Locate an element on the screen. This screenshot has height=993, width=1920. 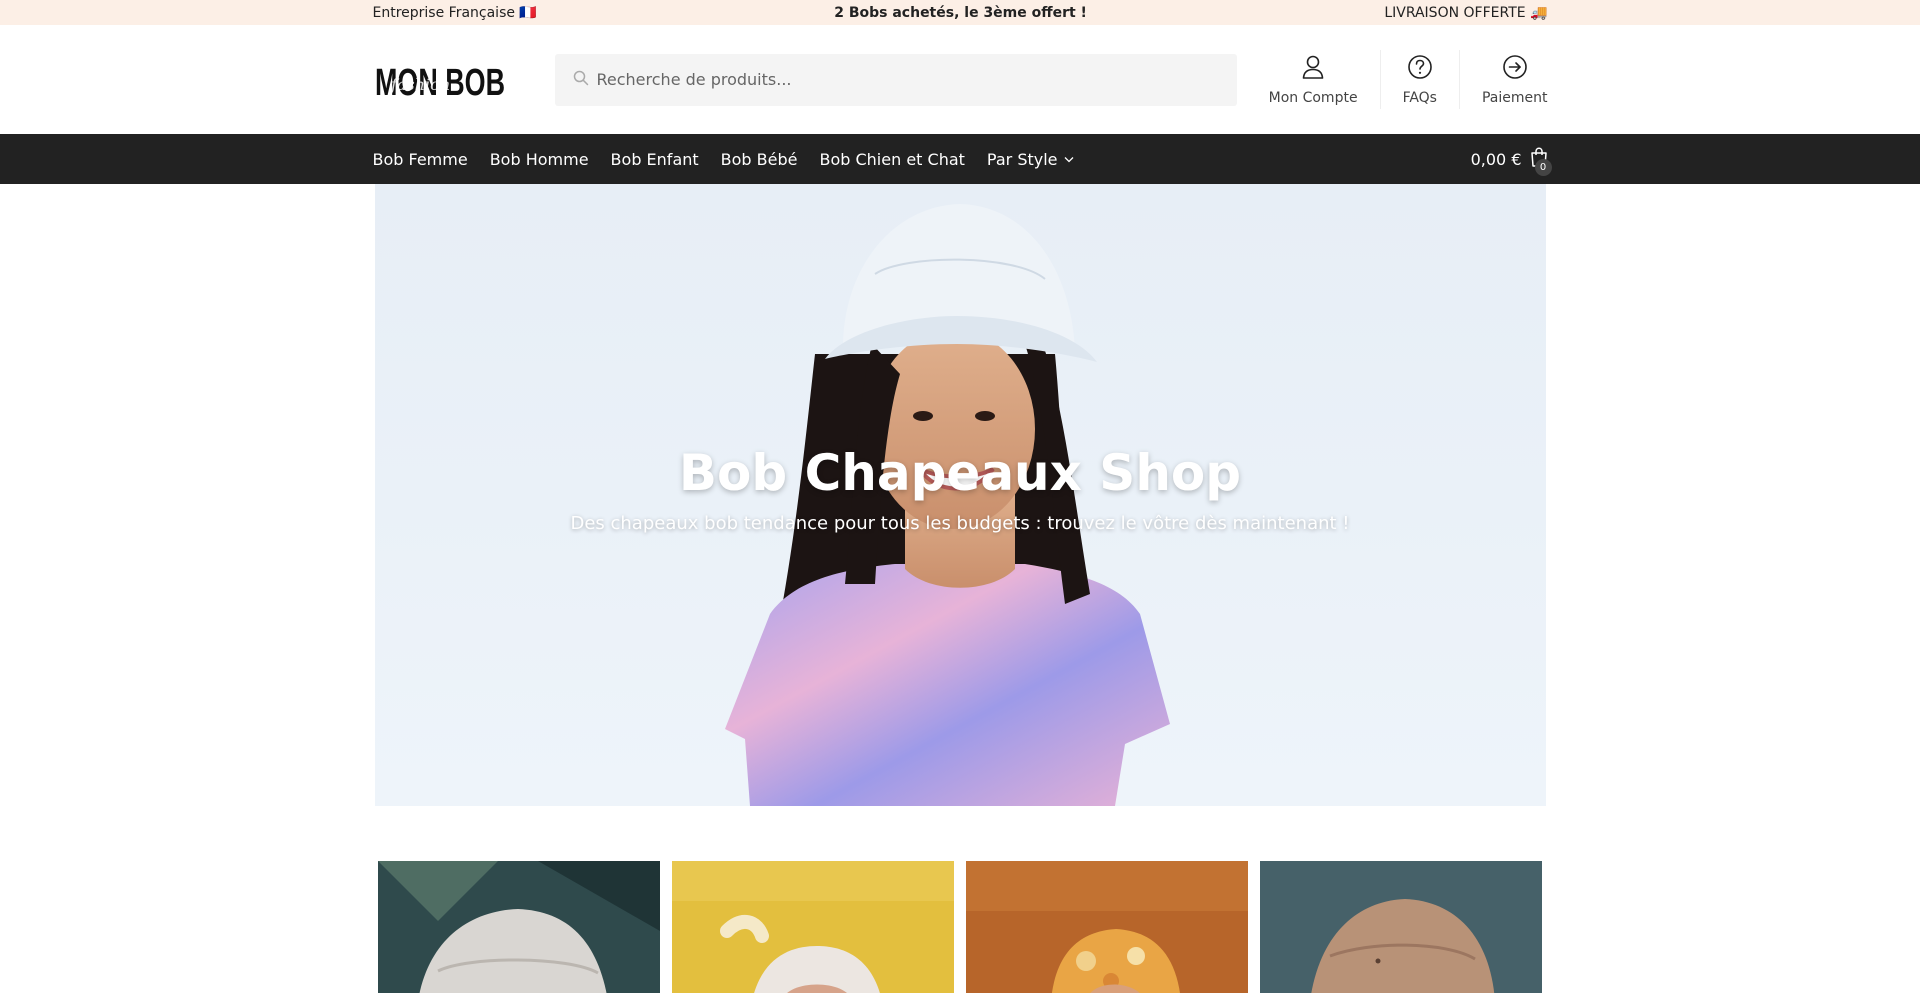
search-icon is located at coordinates (581, 80).